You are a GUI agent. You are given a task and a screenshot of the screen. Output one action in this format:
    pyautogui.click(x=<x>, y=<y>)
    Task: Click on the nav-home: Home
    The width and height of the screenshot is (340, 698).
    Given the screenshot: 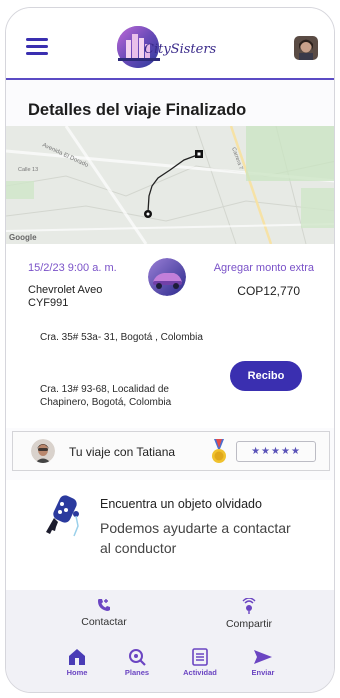 What is the action you would take?
    pyautogui.click(x=77, y=662)
    